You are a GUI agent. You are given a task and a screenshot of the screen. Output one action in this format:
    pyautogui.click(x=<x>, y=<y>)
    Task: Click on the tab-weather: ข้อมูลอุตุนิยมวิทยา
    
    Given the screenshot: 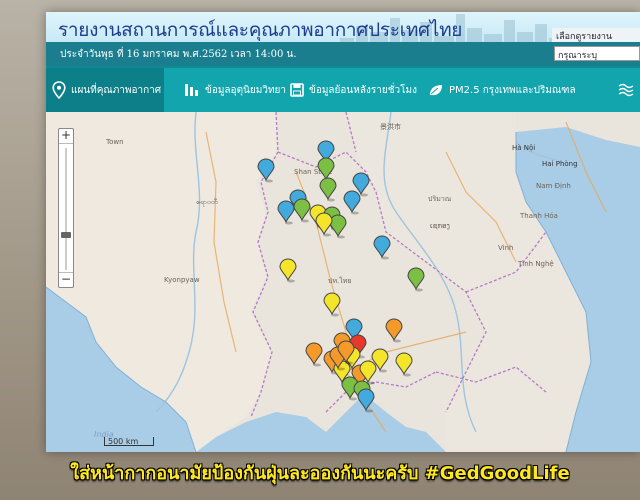 What is the action you would take?
    pyautogui.click(x=235, y=90)
    